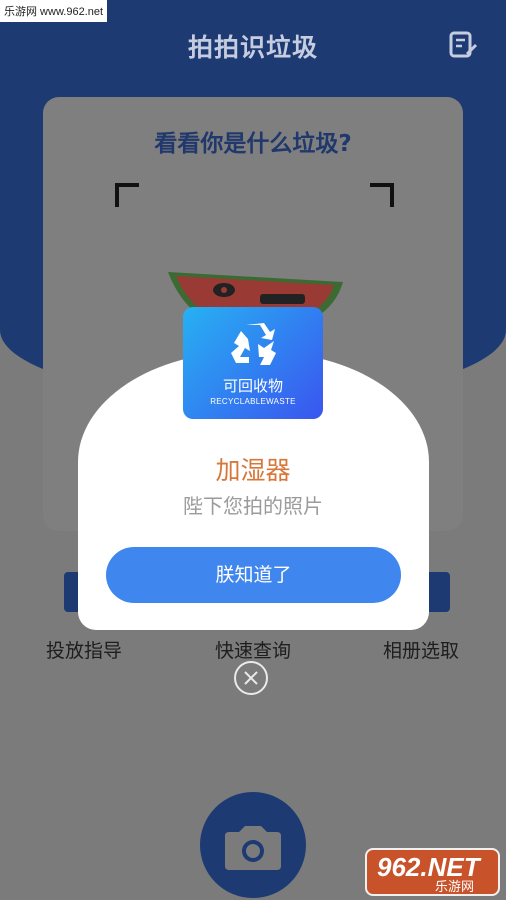 This screenshot has width=506, height=900. I want to click on nav-guide-label: 投放指导, so click(84, 649).